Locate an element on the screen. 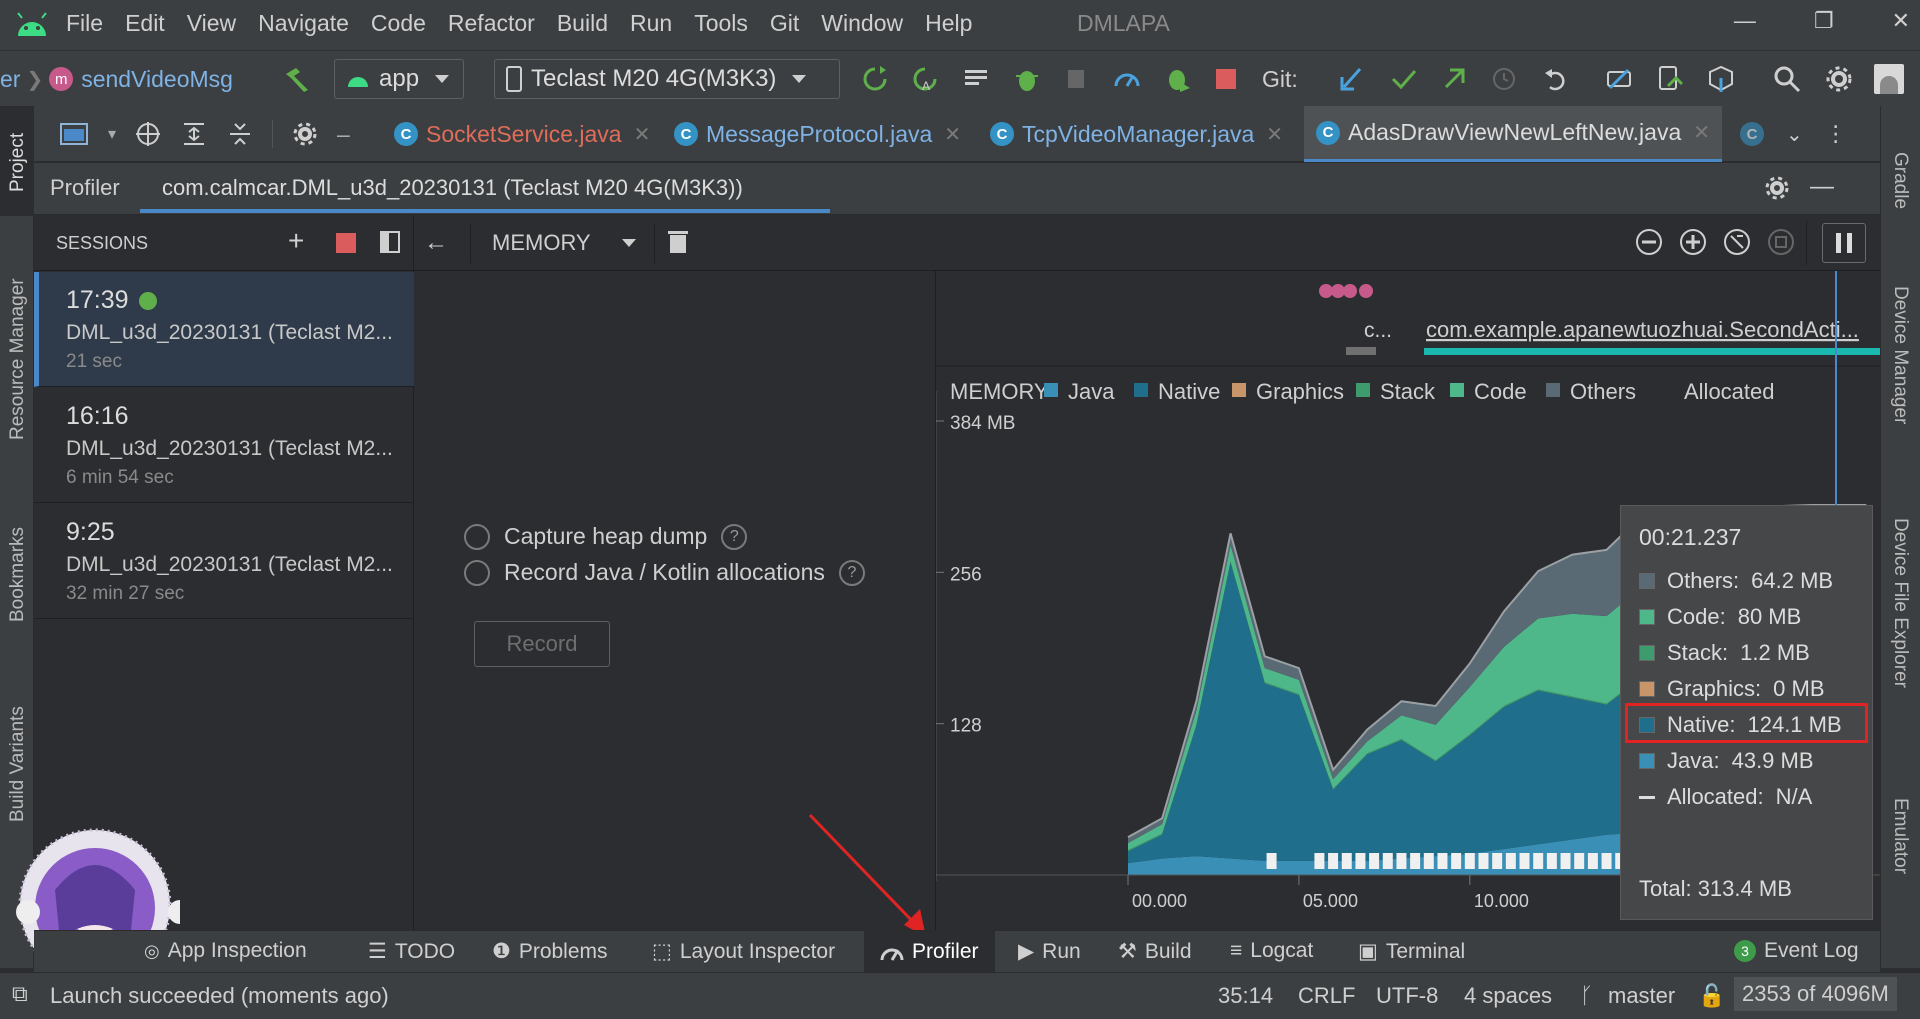  profiler-gauge-icon is located at coordinates (1127, 79).